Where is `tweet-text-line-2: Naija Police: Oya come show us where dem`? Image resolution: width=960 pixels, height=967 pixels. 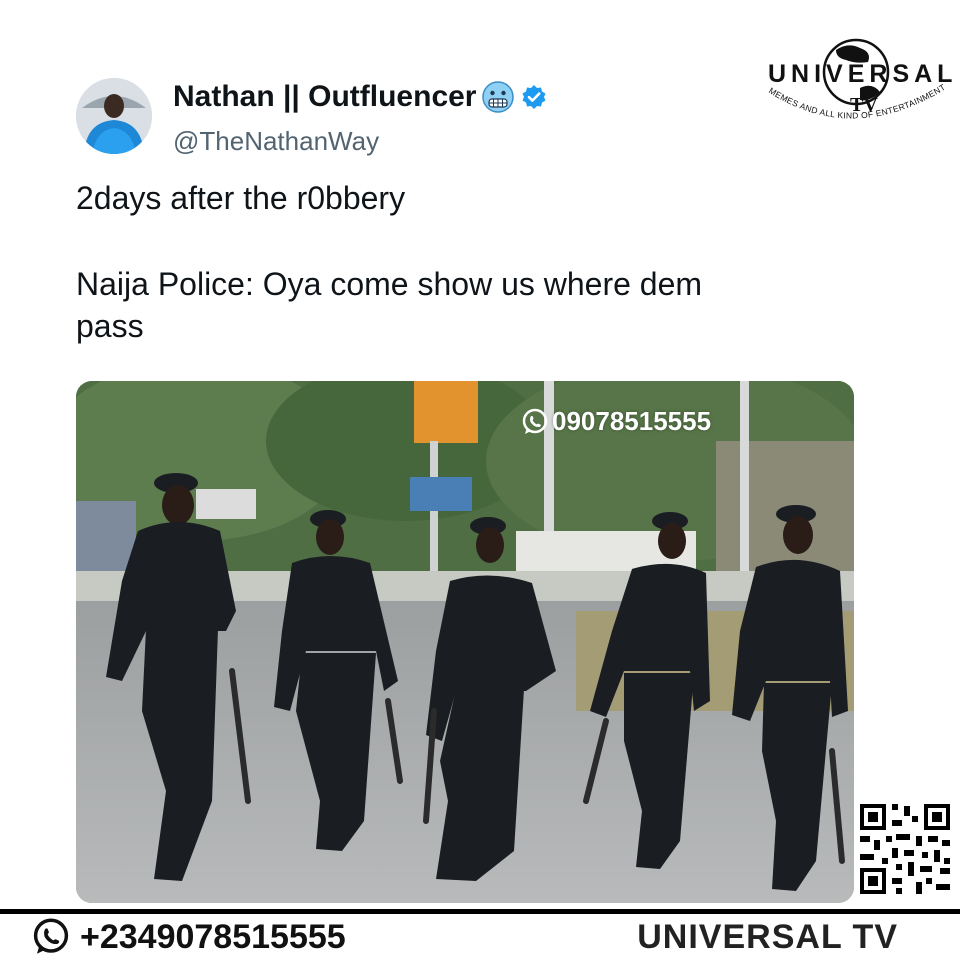
tweet-text-line-2: Naija Police: Oya come show us where dem is located at coordinates (389, 284).